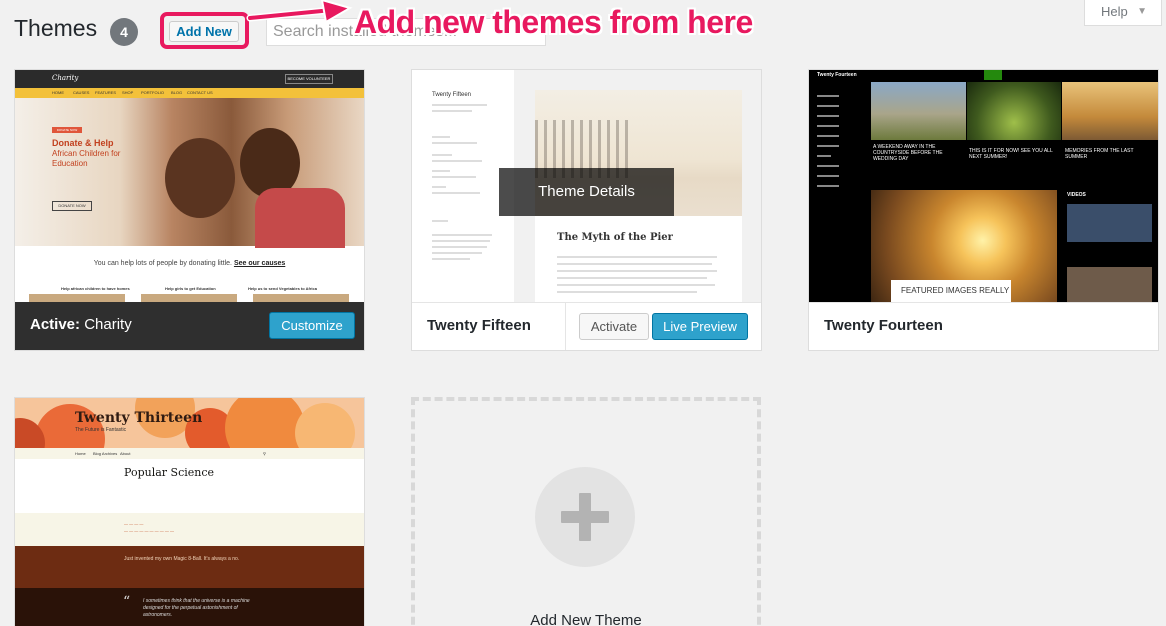 The width and height of the screenshot is (1166, 626). I want to click on theme-actions-bar: Twenty Fifteen Activate Live Preview, so click(586, 326).